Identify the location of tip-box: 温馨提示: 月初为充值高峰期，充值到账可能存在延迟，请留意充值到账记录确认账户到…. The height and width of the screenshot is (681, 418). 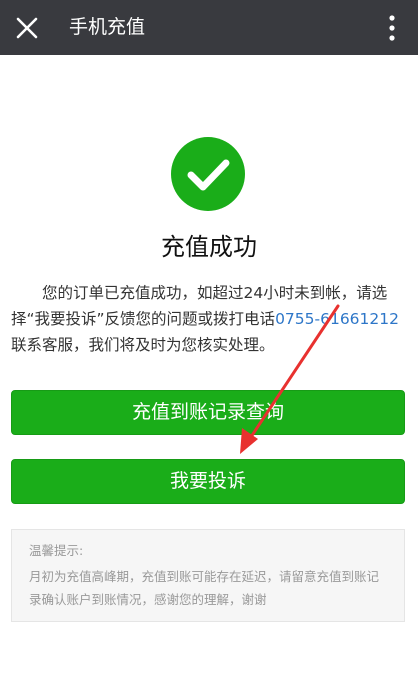
(208, 575).